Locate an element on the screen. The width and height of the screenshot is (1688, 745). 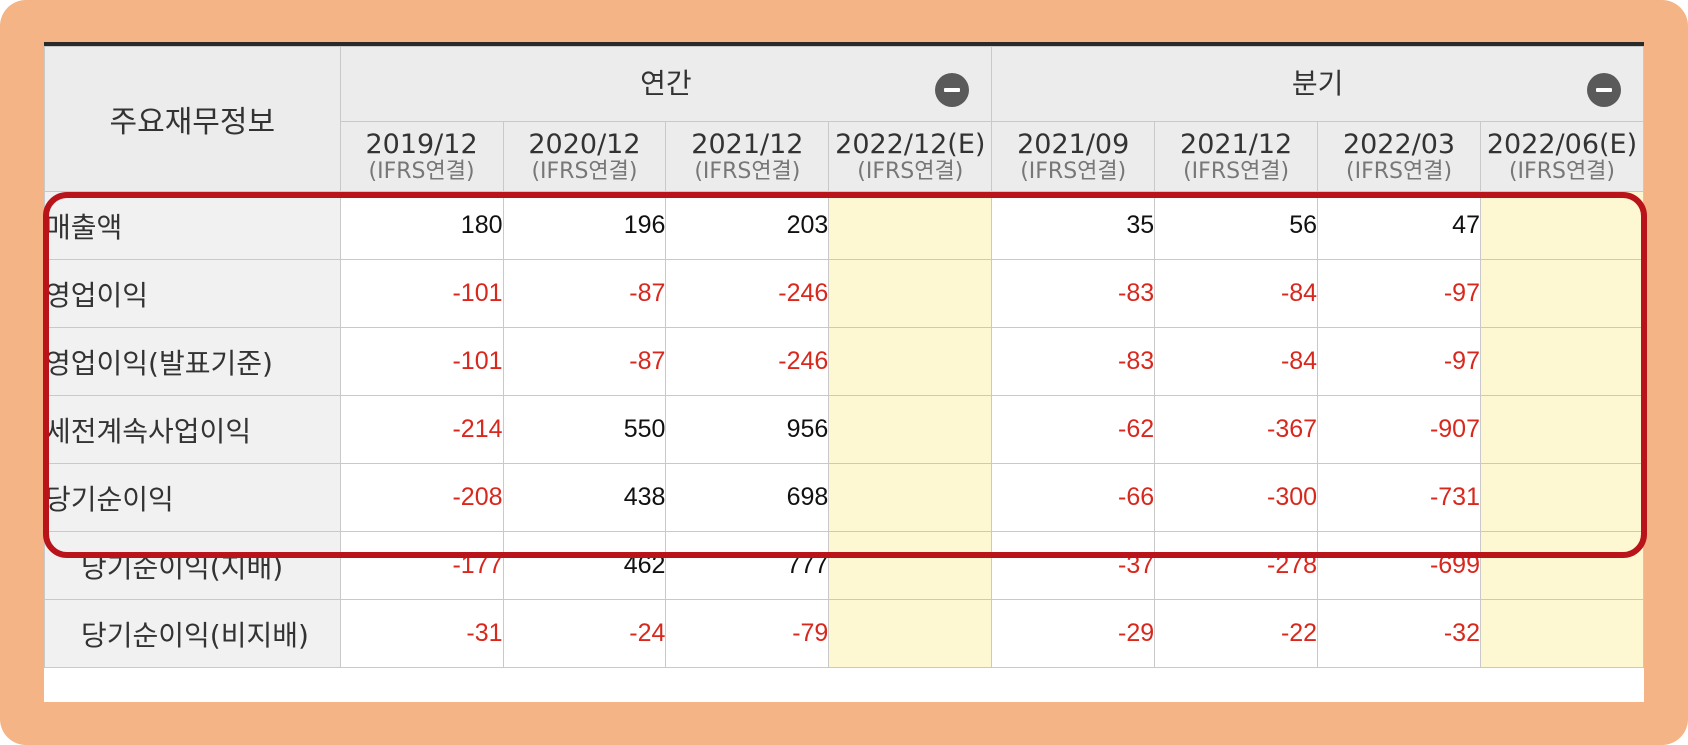
period-header: 2020/12 (IFRS연결) is located at coordinates (584, 156).